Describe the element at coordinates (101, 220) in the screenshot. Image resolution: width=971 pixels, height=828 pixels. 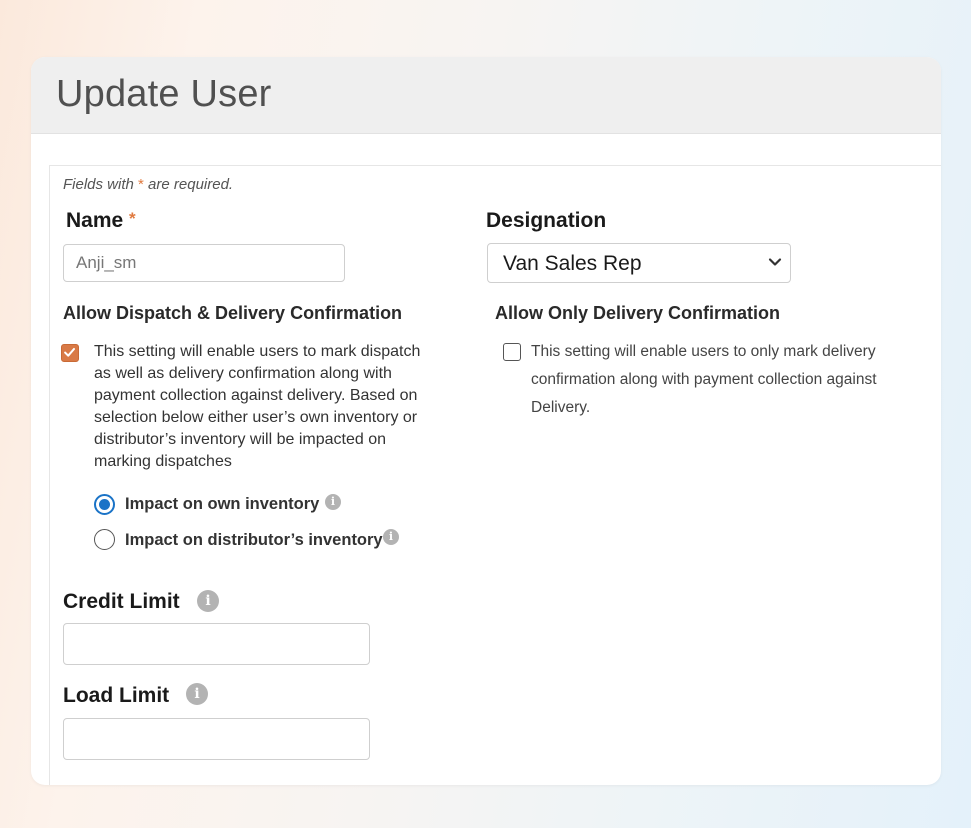
I see `name-label: Name *` at that location.